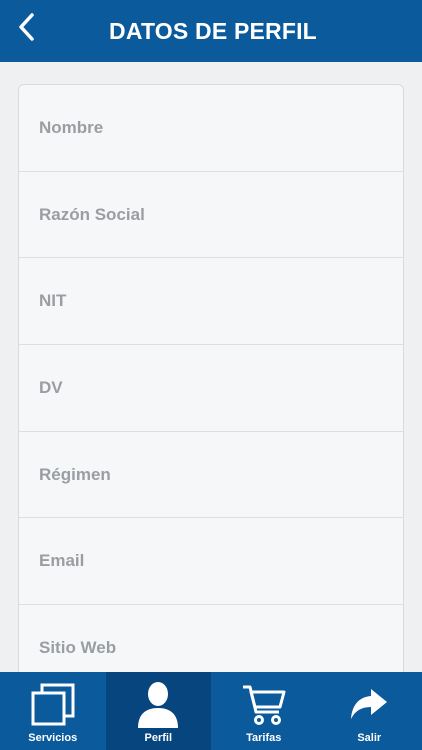 The width and height of the screenshot is (422, 750). What do you see at coordinates (369, 738) in the screenshot?
I see `tab-salir-label: Salir` at bounding box center [369, 738].